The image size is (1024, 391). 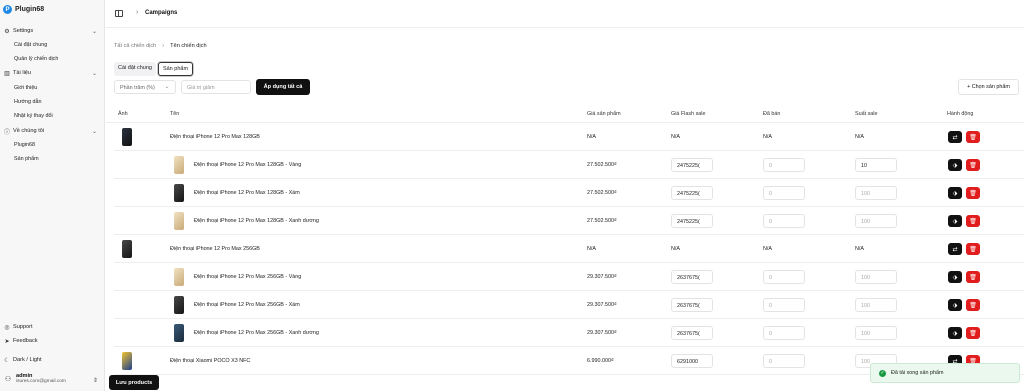 What do you see at coordinates (7, 132) in the screenshot?
I see `info-icon: ⓘ` at bounding box center [7, 132].